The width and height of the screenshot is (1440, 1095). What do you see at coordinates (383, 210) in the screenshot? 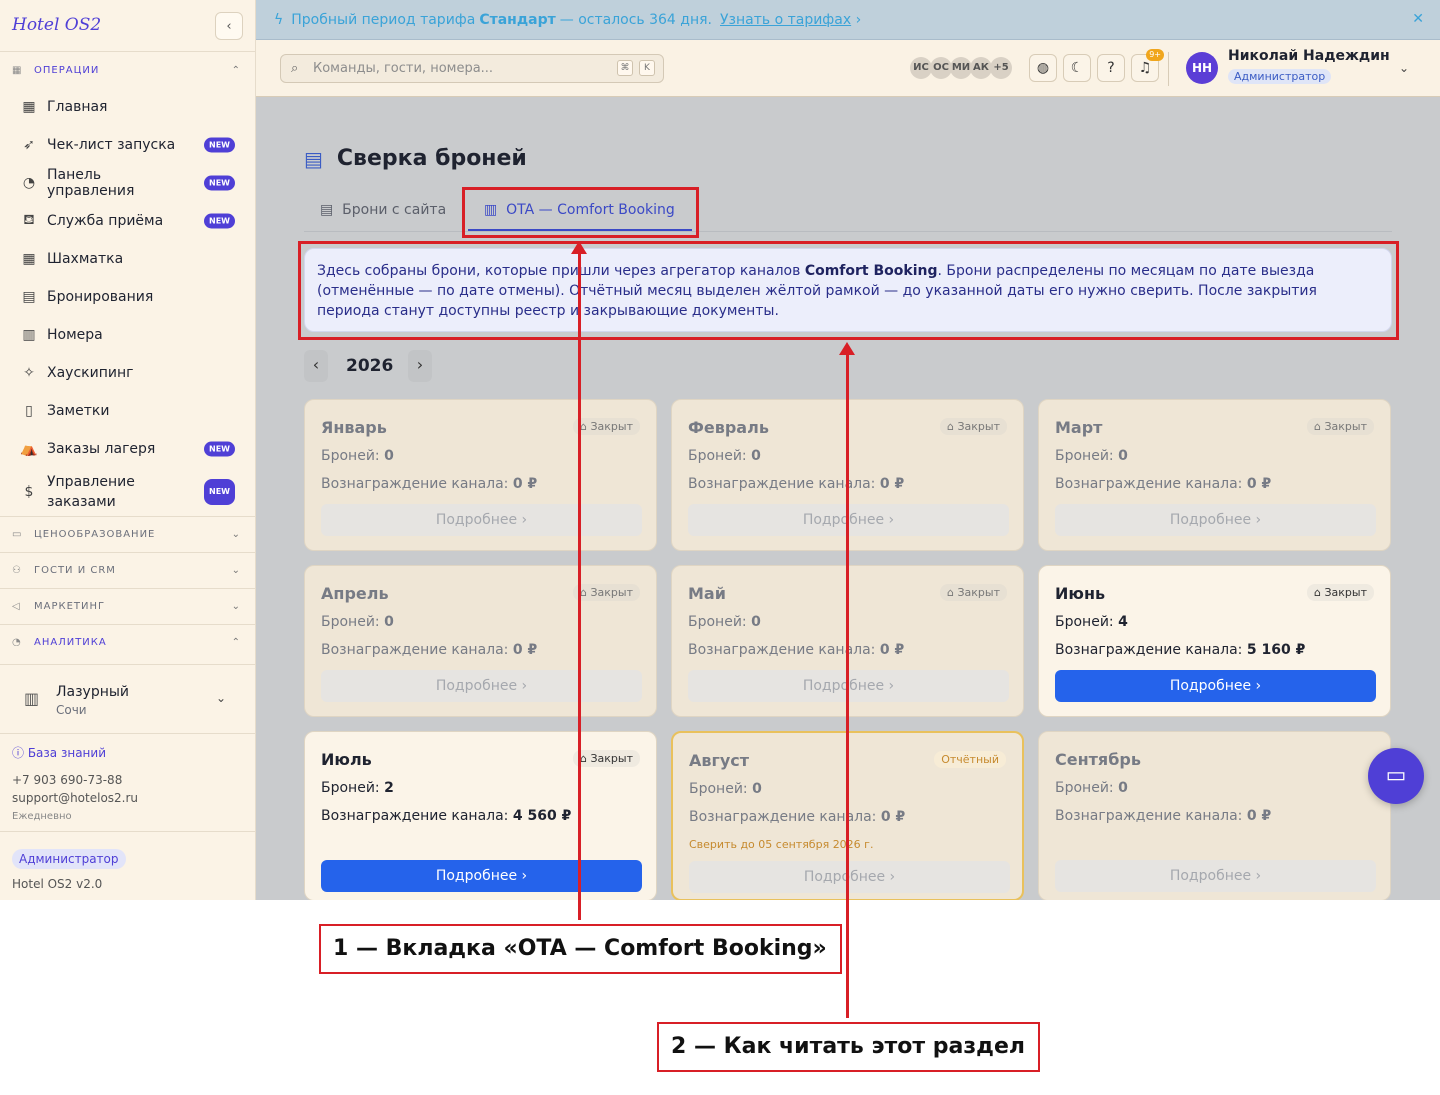
I see `tab-site-bookings: ▤ Брони с сайта` at bounding box center [383, 210].